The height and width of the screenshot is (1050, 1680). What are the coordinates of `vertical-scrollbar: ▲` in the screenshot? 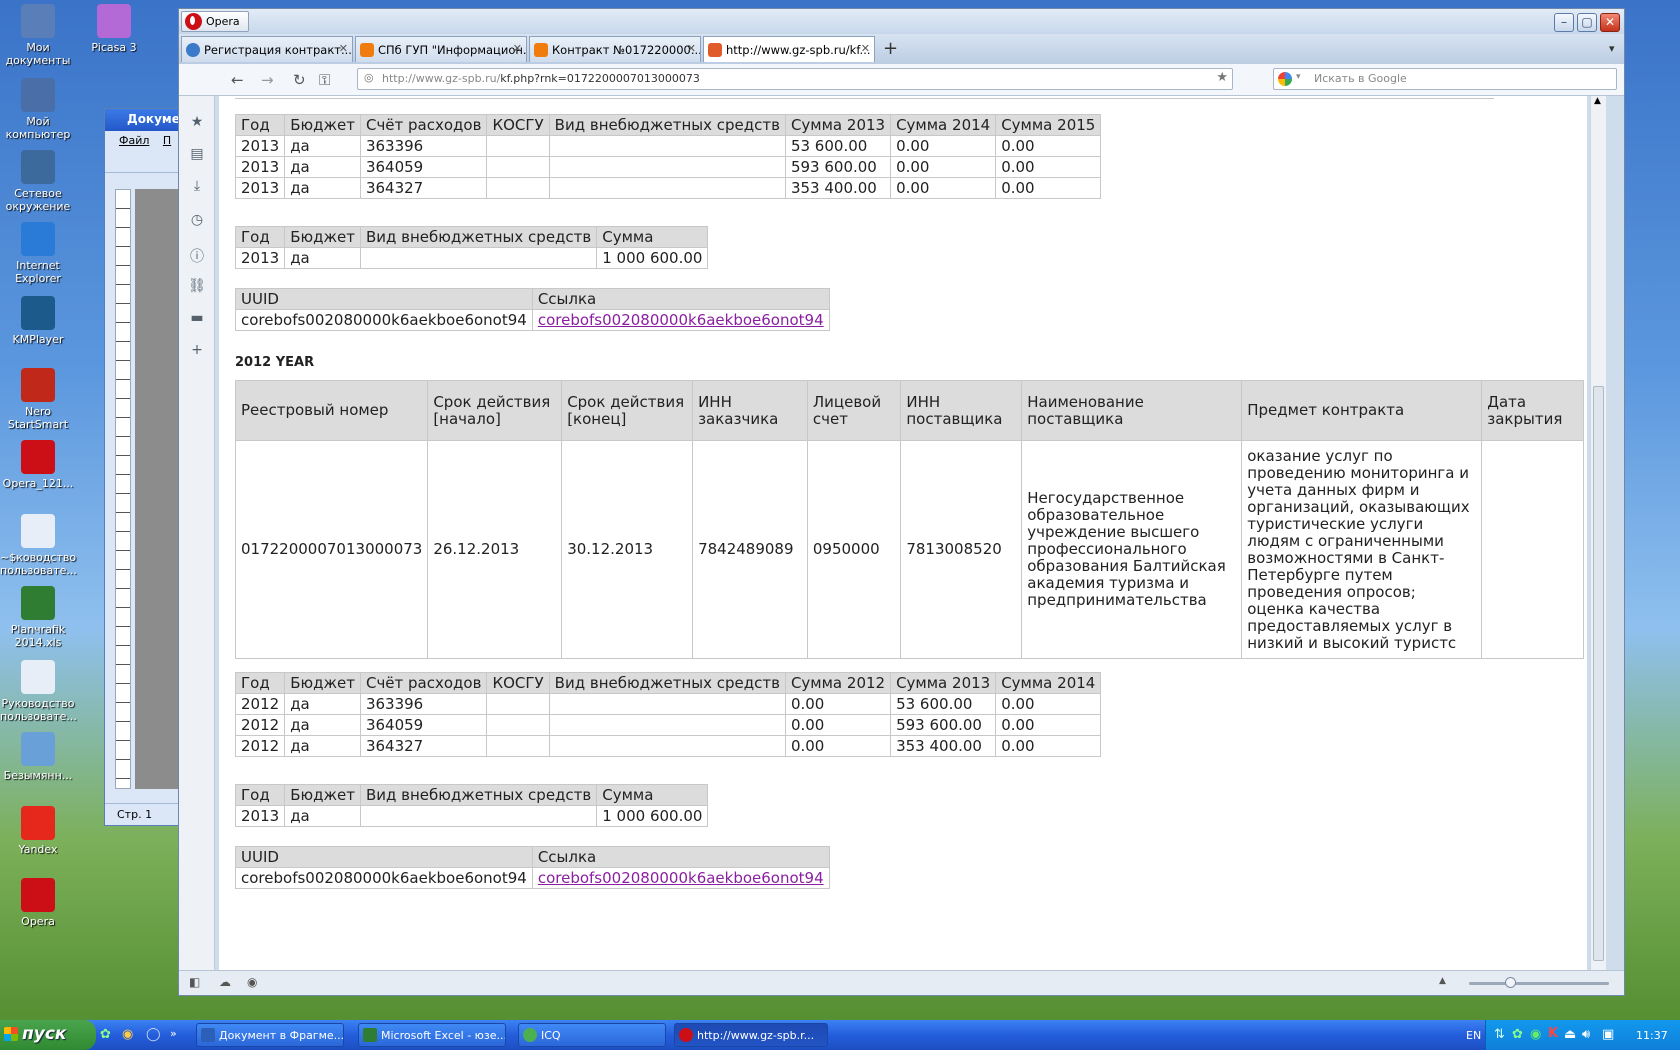 It's located at (1598, 533).